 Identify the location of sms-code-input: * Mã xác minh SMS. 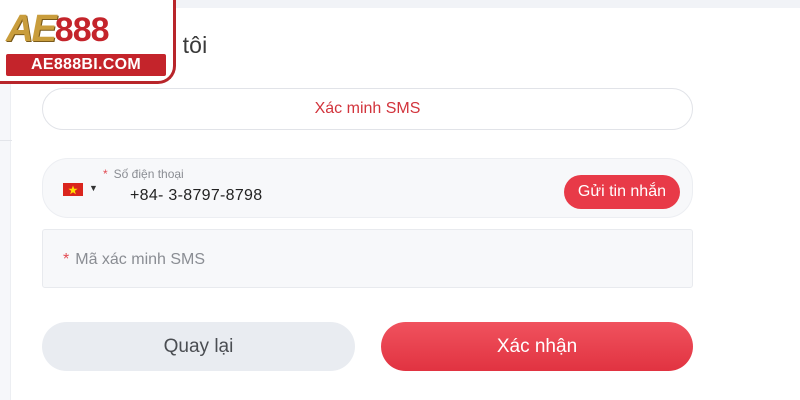
(367, 258).